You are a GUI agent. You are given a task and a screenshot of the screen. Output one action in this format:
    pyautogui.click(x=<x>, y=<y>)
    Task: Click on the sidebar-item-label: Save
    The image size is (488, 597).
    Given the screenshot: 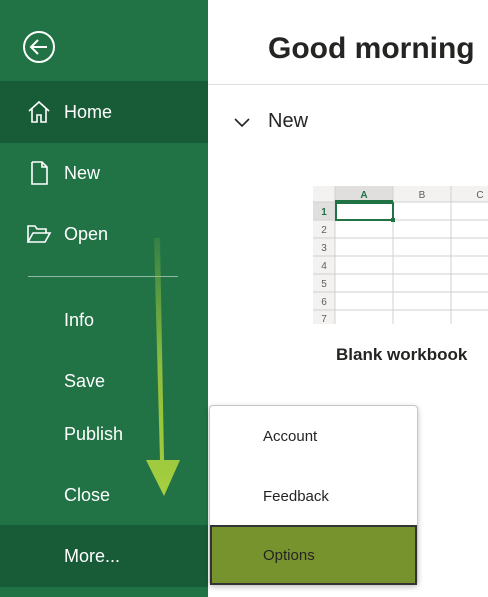 What is the action you would take?
    pyautogui.click(x=85, y=380)
    